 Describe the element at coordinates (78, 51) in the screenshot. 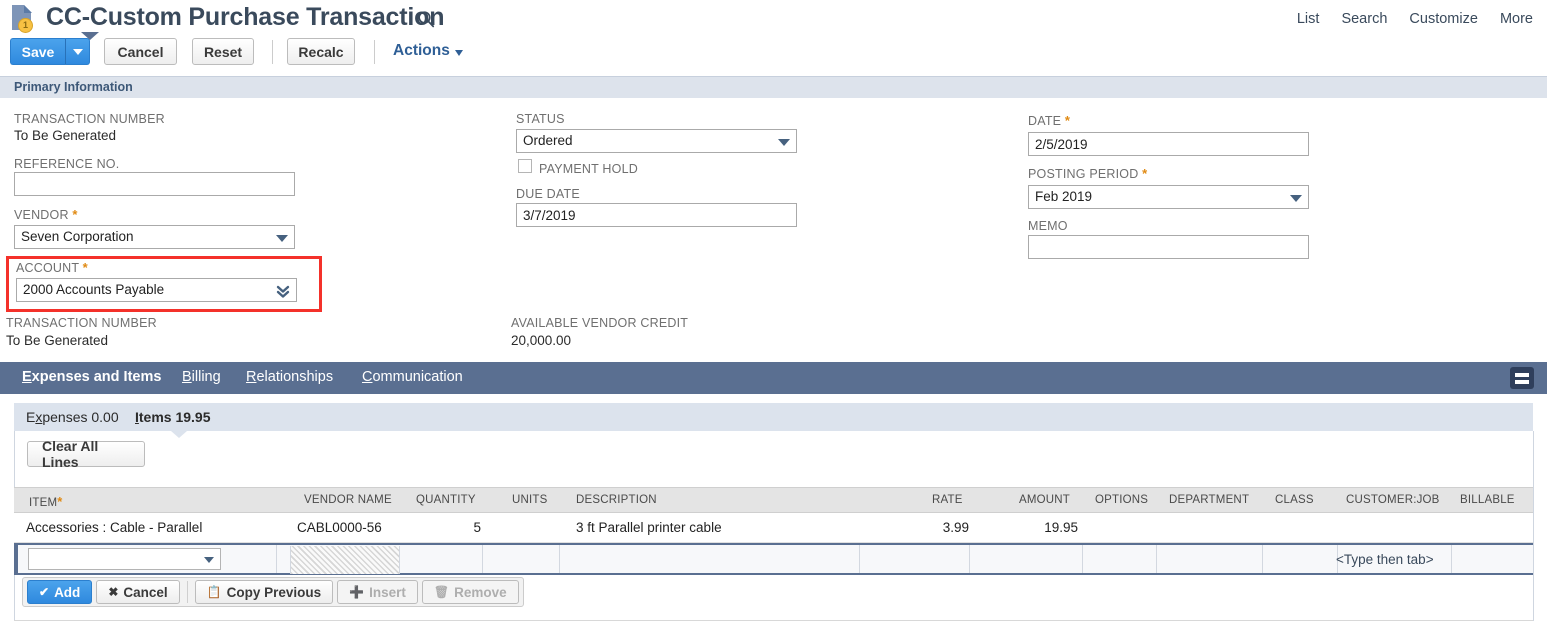

I see `save-dropdown-button` at that location.